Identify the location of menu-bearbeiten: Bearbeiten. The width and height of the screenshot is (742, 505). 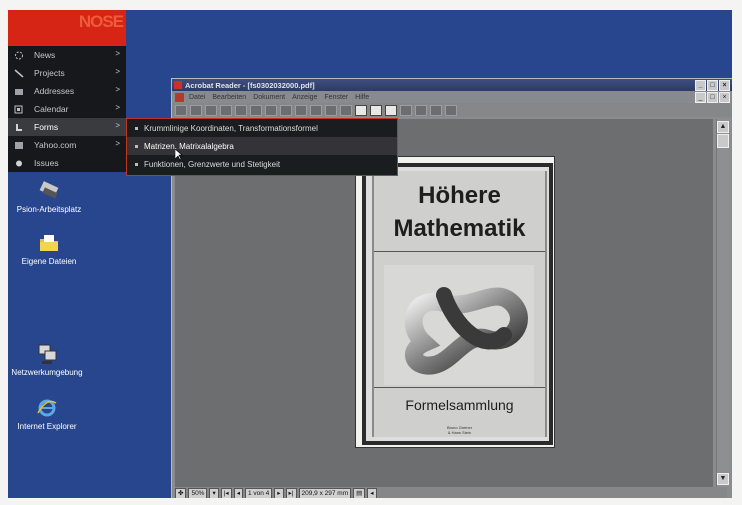
(229, 97).